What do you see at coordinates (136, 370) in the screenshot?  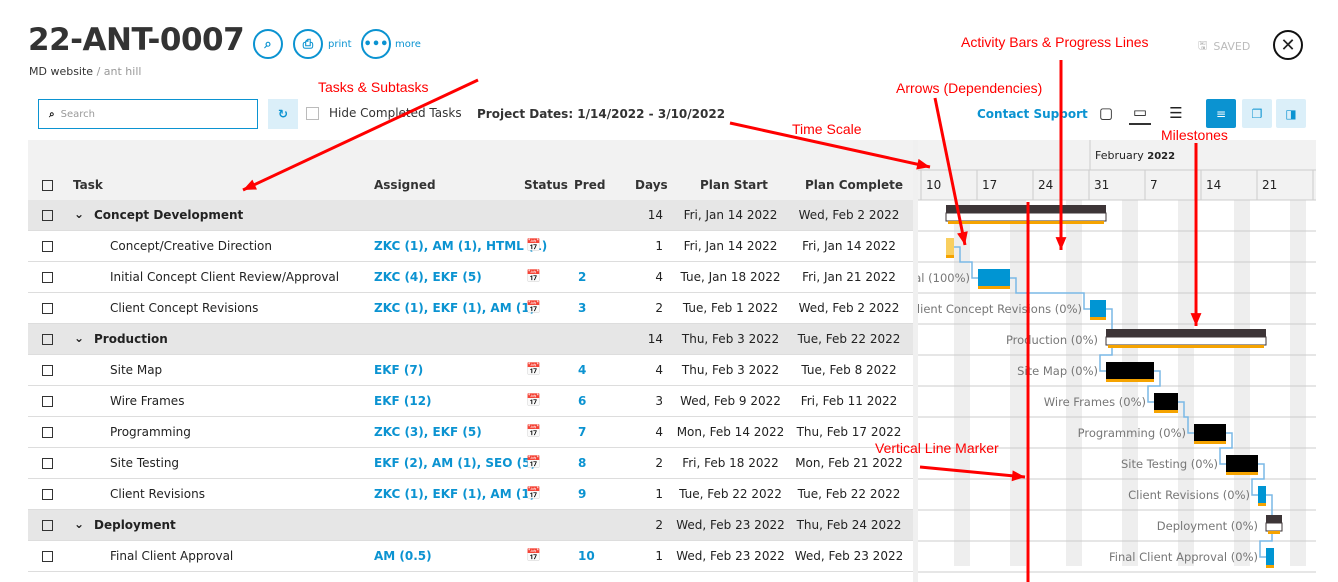 I see `task-name: Site Map` at bounding box center [136, 370].